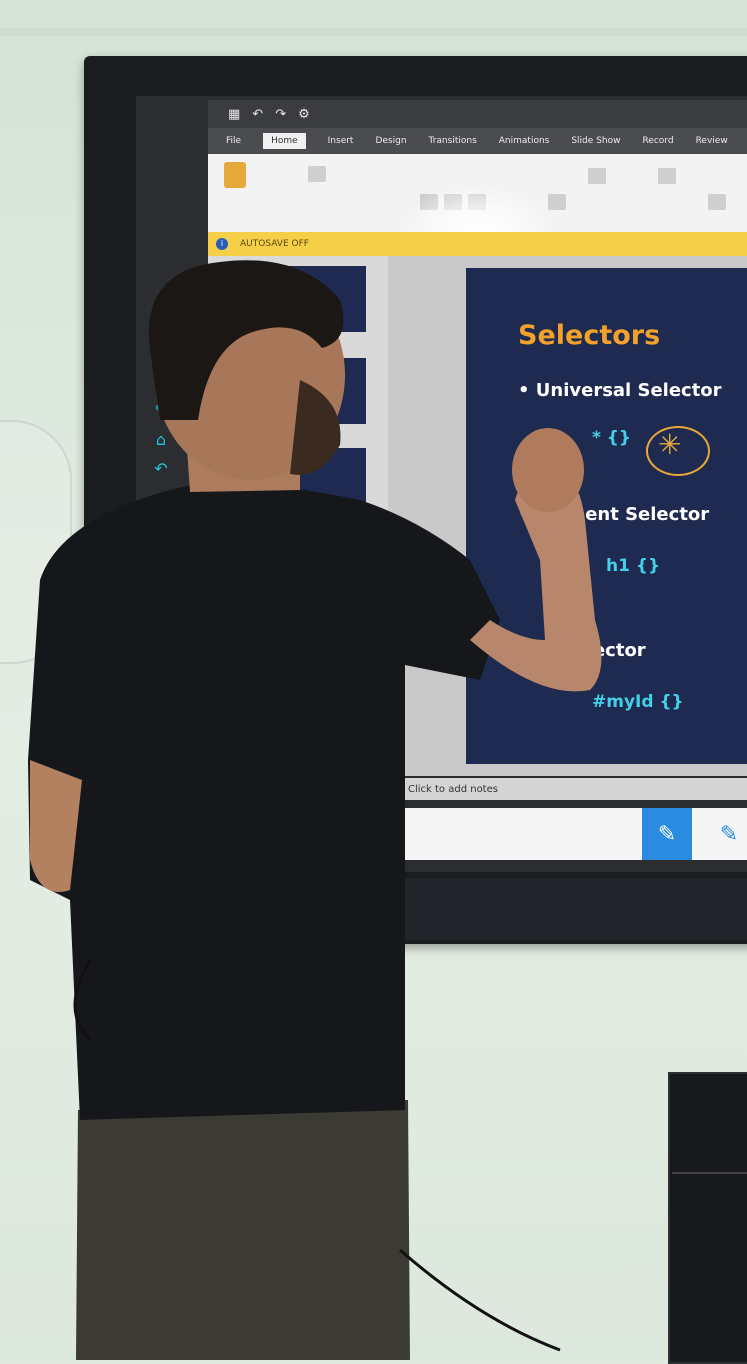 The image size is (747, 1364). Describe the element at coordinates (667, 176) in the screenshot. I see `shapes-icon` at that location.